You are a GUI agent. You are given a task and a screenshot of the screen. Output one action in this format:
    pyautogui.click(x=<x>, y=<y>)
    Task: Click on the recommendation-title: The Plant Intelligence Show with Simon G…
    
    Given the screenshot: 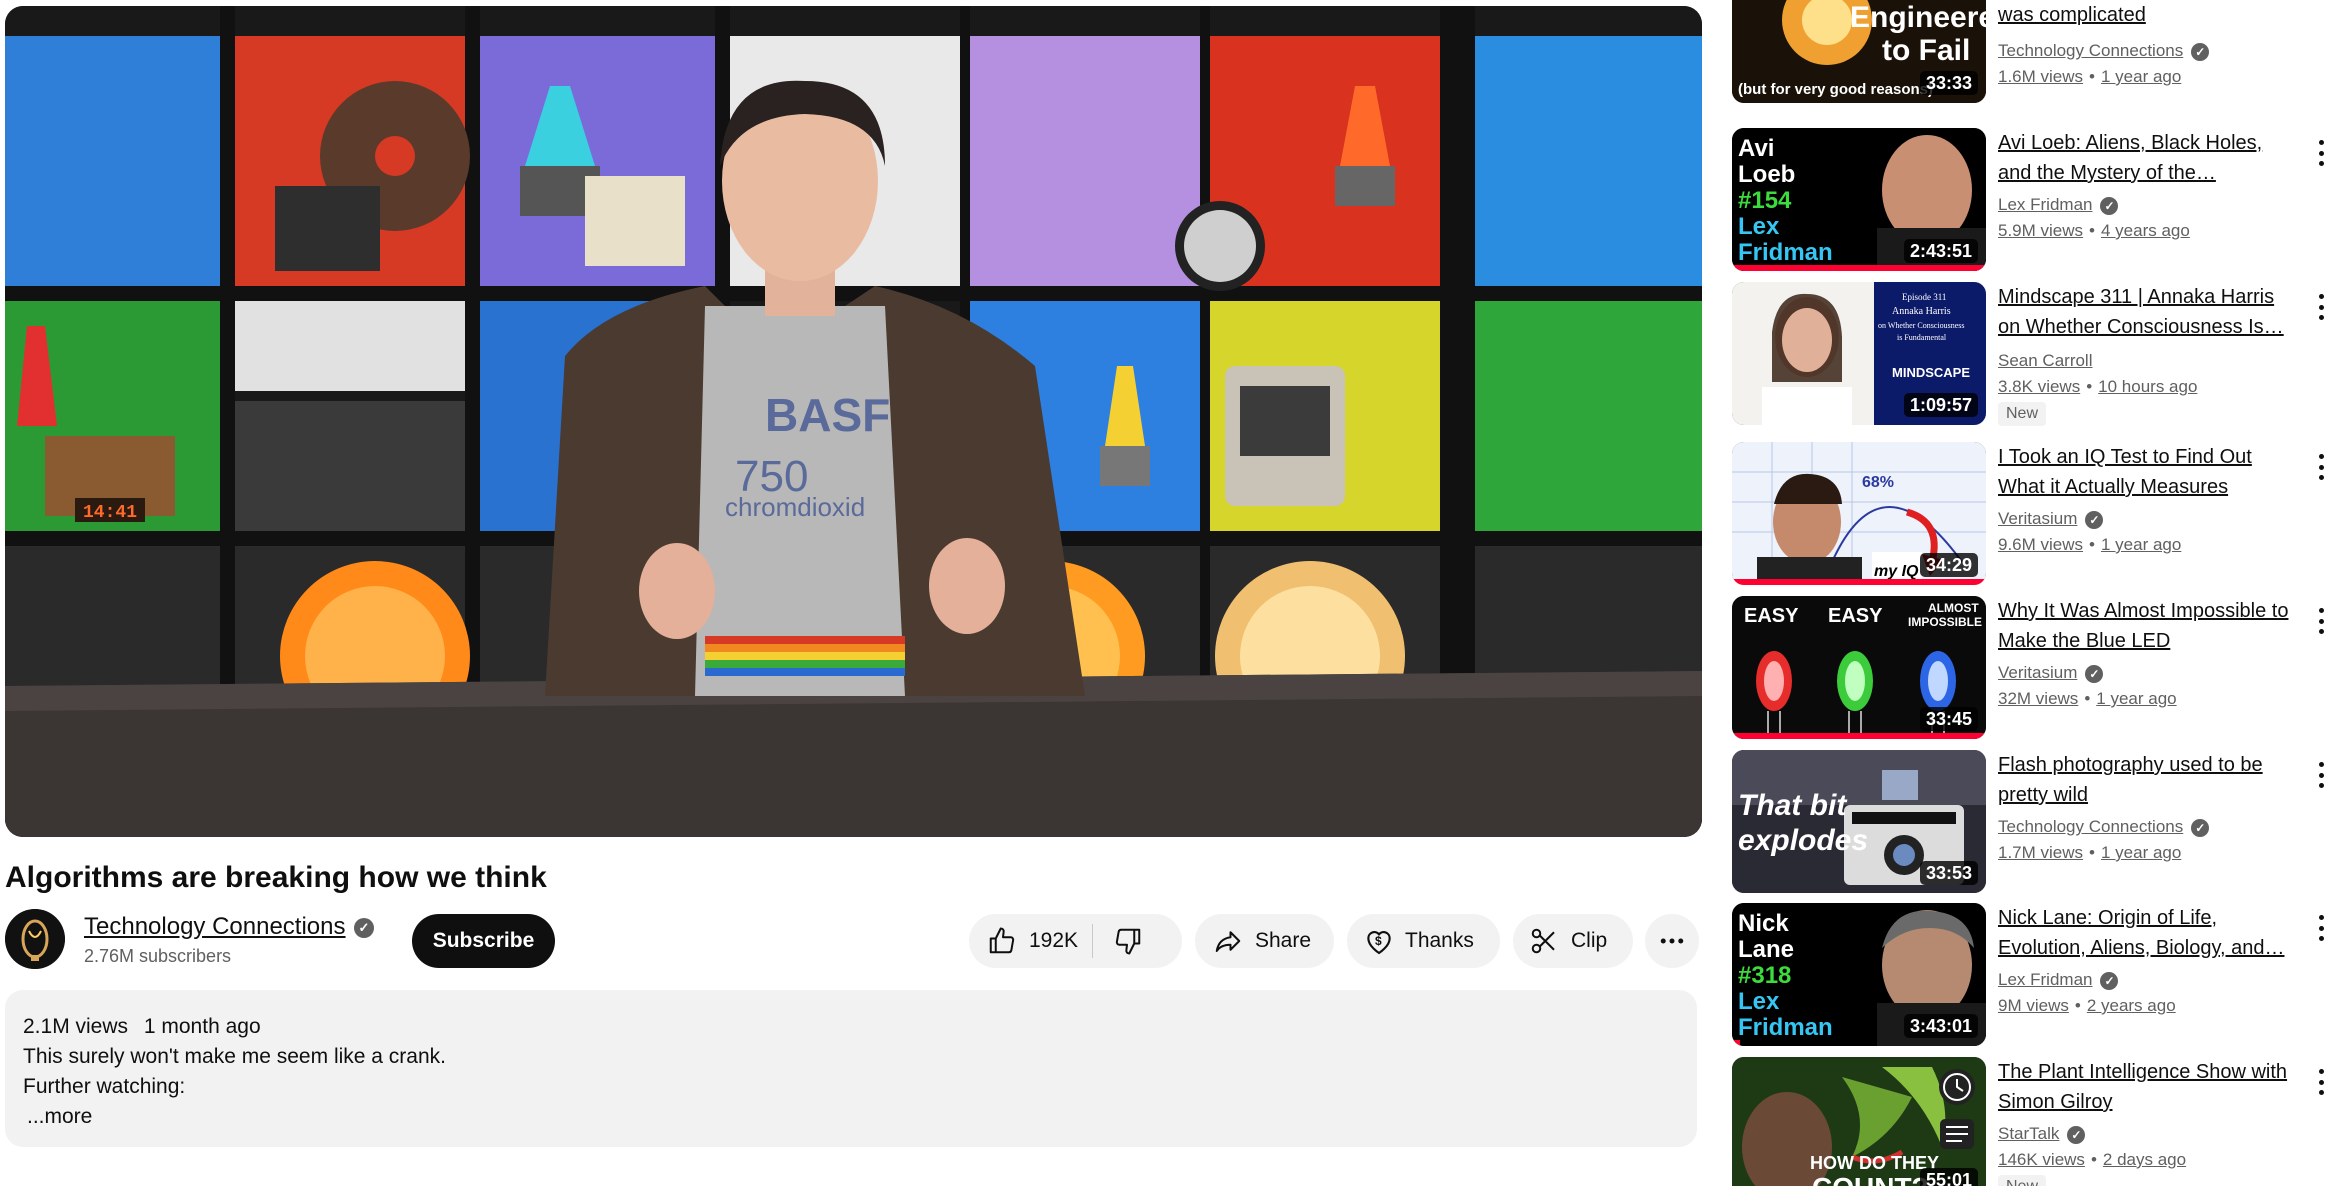 What is the action you would take?
    pyautogui.click(x=2148, y=1087)
    